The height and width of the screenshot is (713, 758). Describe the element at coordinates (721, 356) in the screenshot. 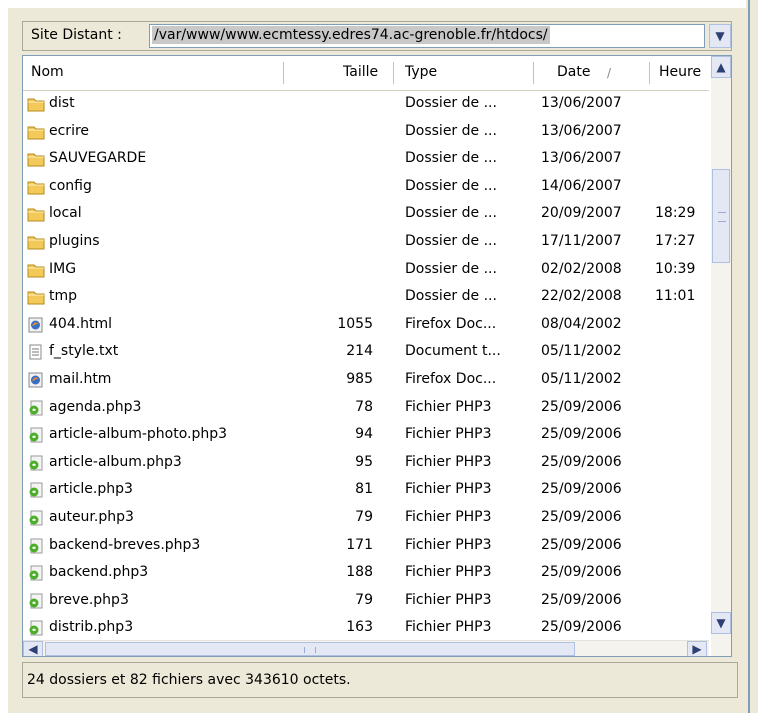

I see `vertical-scrollbar: ▲ ▼` at that location.